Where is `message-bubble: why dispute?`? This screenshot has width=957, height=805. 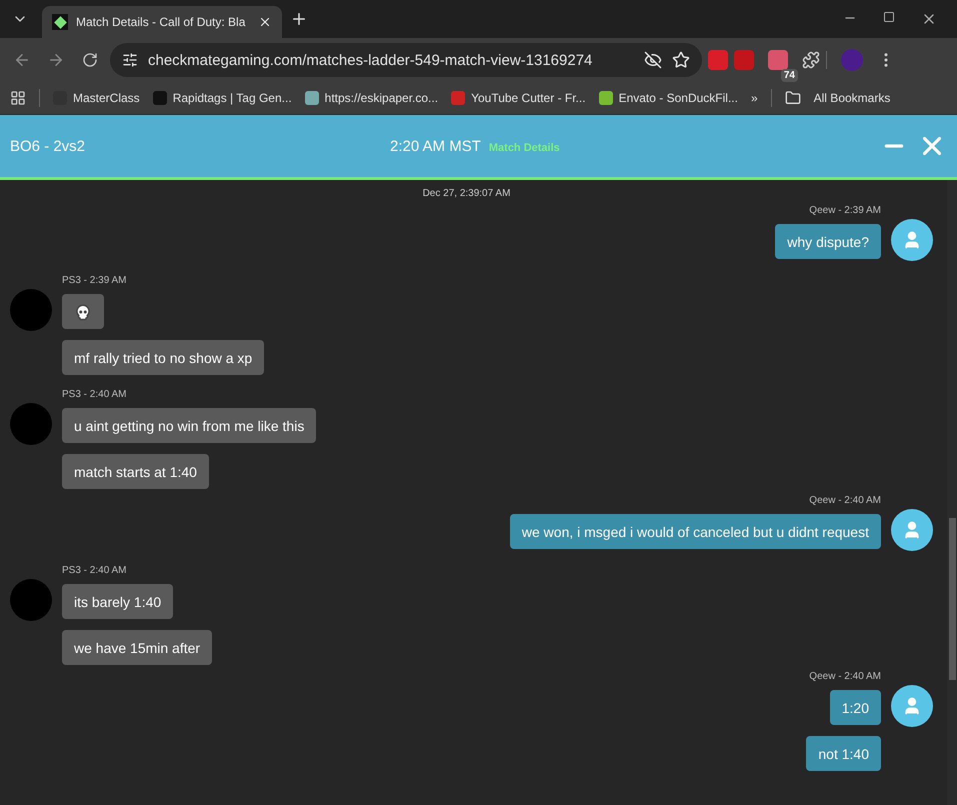
message-bubble: why dispute? is located at coordinates (828, 241).